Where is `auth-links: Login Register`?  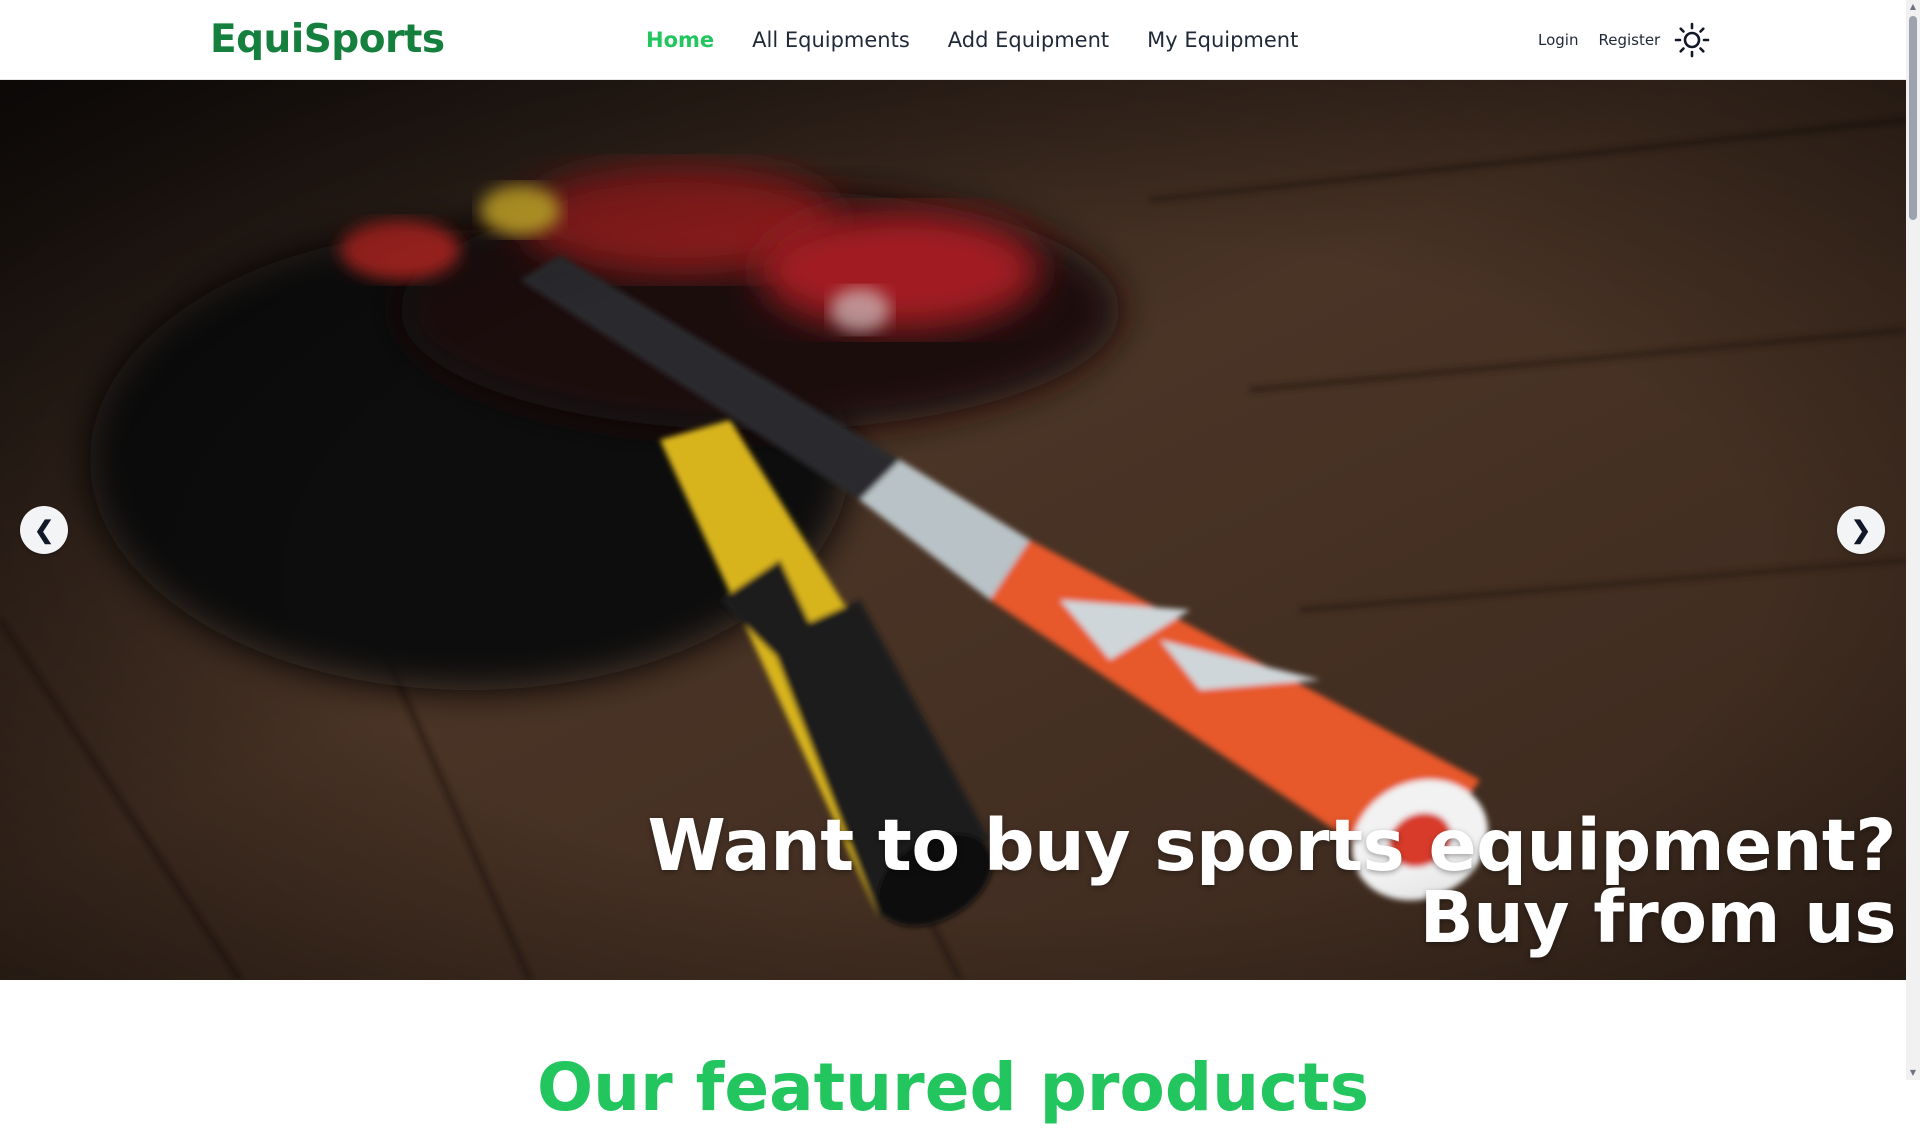
auth-links: Login Register is located at coordinates (1599, 40).